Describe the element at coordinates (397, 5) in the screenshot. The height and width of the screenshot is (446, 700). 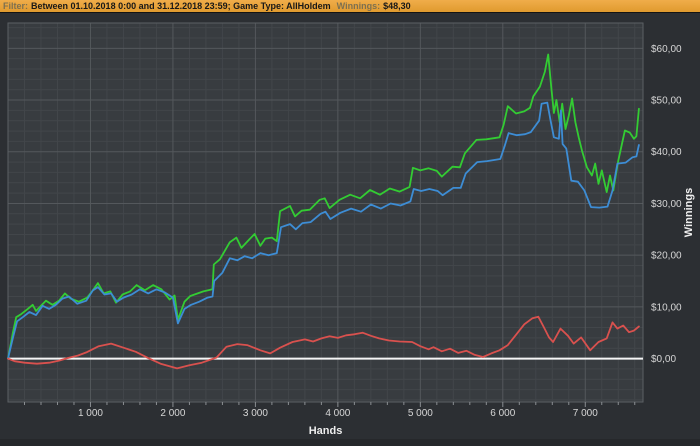
I see `winnings-value: $48,30` at that location.